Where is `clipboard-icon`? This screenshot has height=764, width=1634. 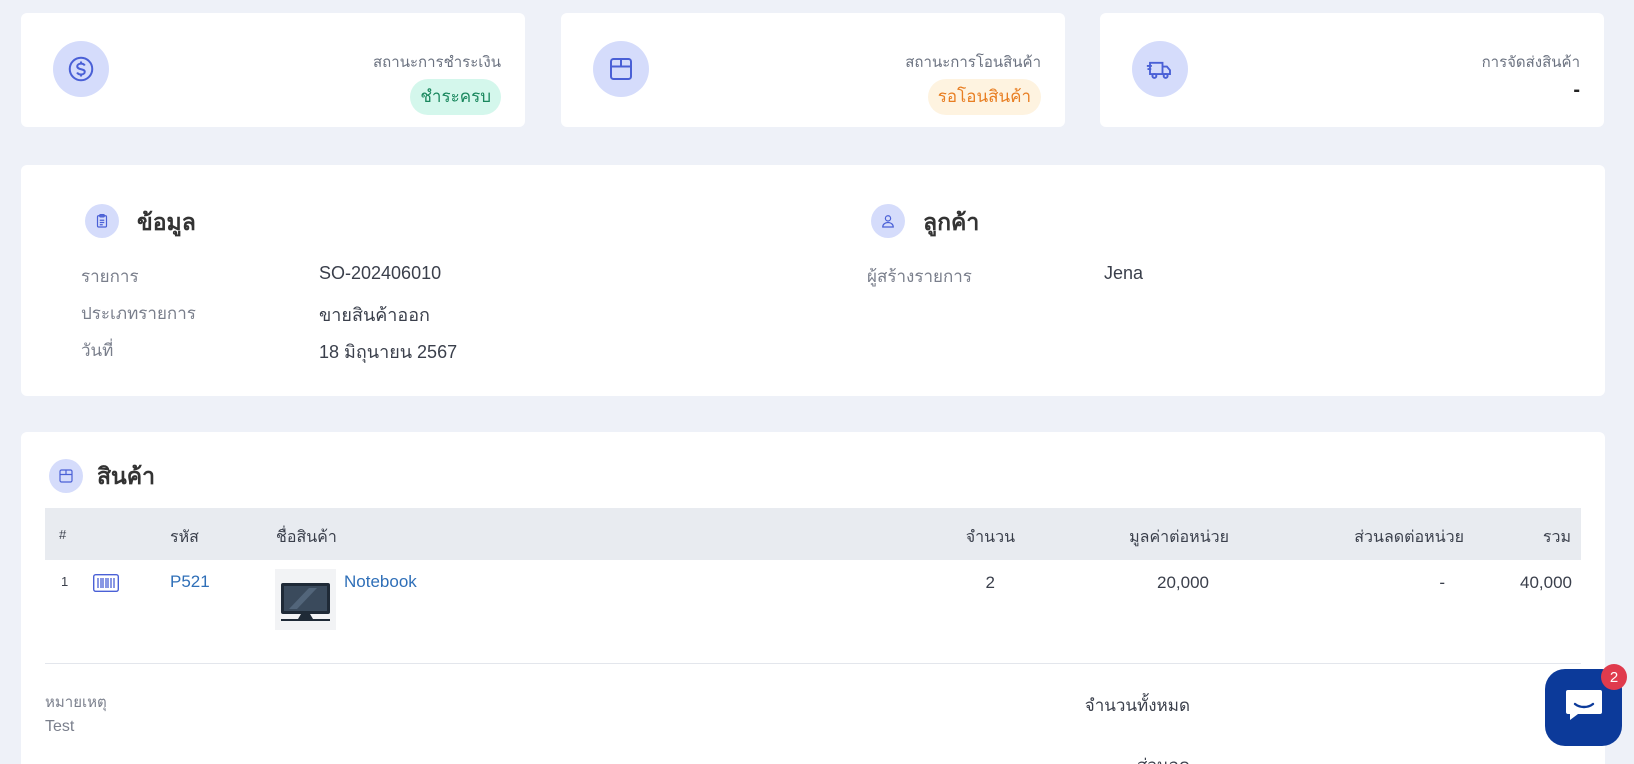 clipboard-icon is located at coordinates (102, 221).